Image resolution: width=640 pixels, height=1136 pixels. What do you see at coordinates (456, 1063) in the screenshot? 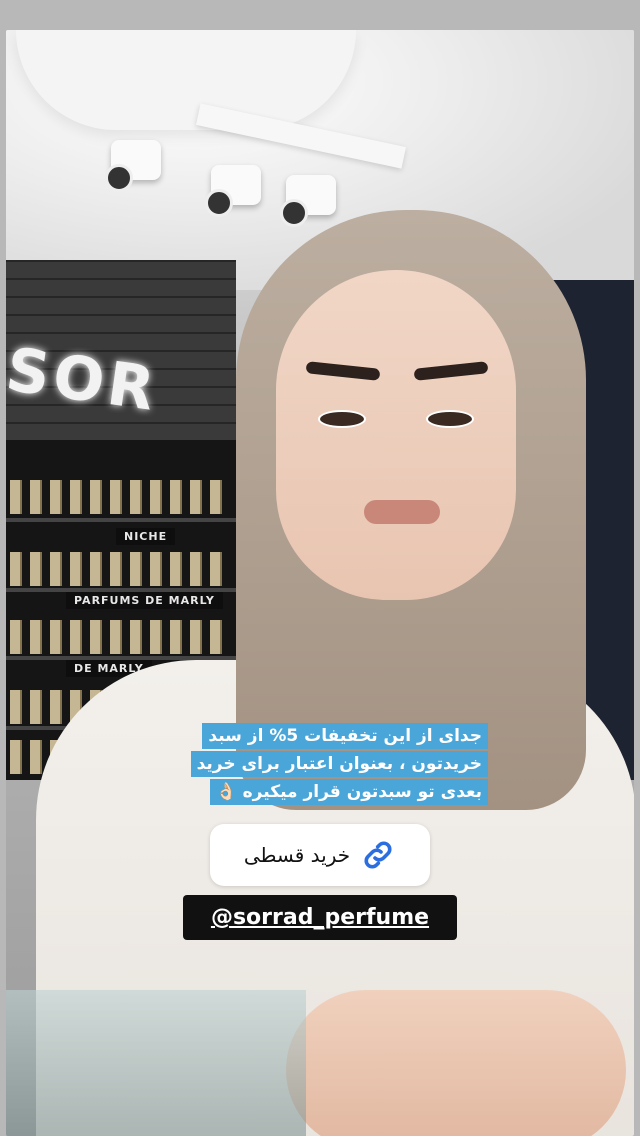
I see `arm` at bounding box center [456, 1063].